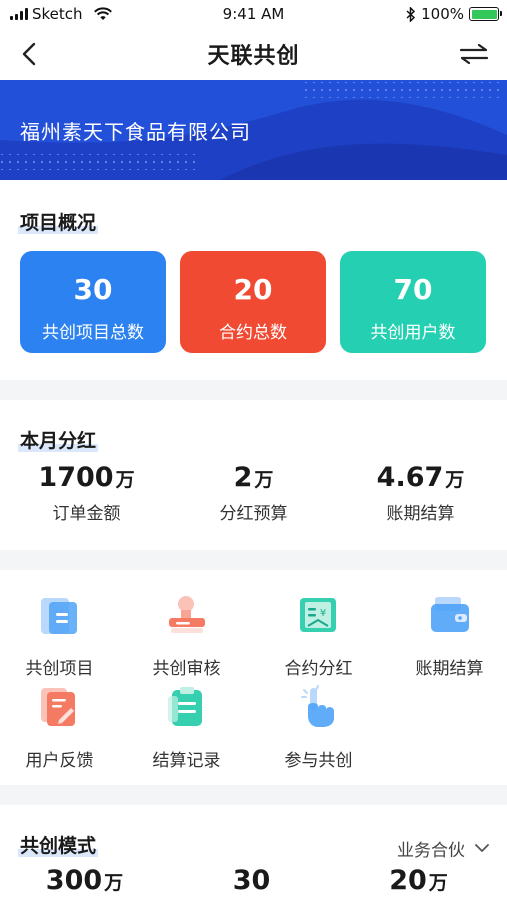 The height and width of the screenshot is (900, 507). What do you see at coordinates (485, 14) in the screenshot?
I see `battery-icon` at bounding box center [485, 14].